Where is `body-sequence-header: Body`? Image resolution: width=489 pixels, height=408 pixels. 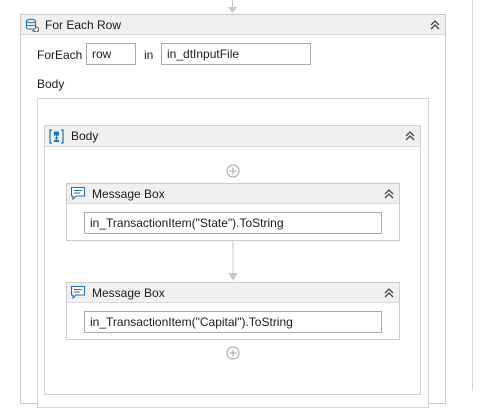
body-sequence-header: Body is located at coordinates (232, 136).